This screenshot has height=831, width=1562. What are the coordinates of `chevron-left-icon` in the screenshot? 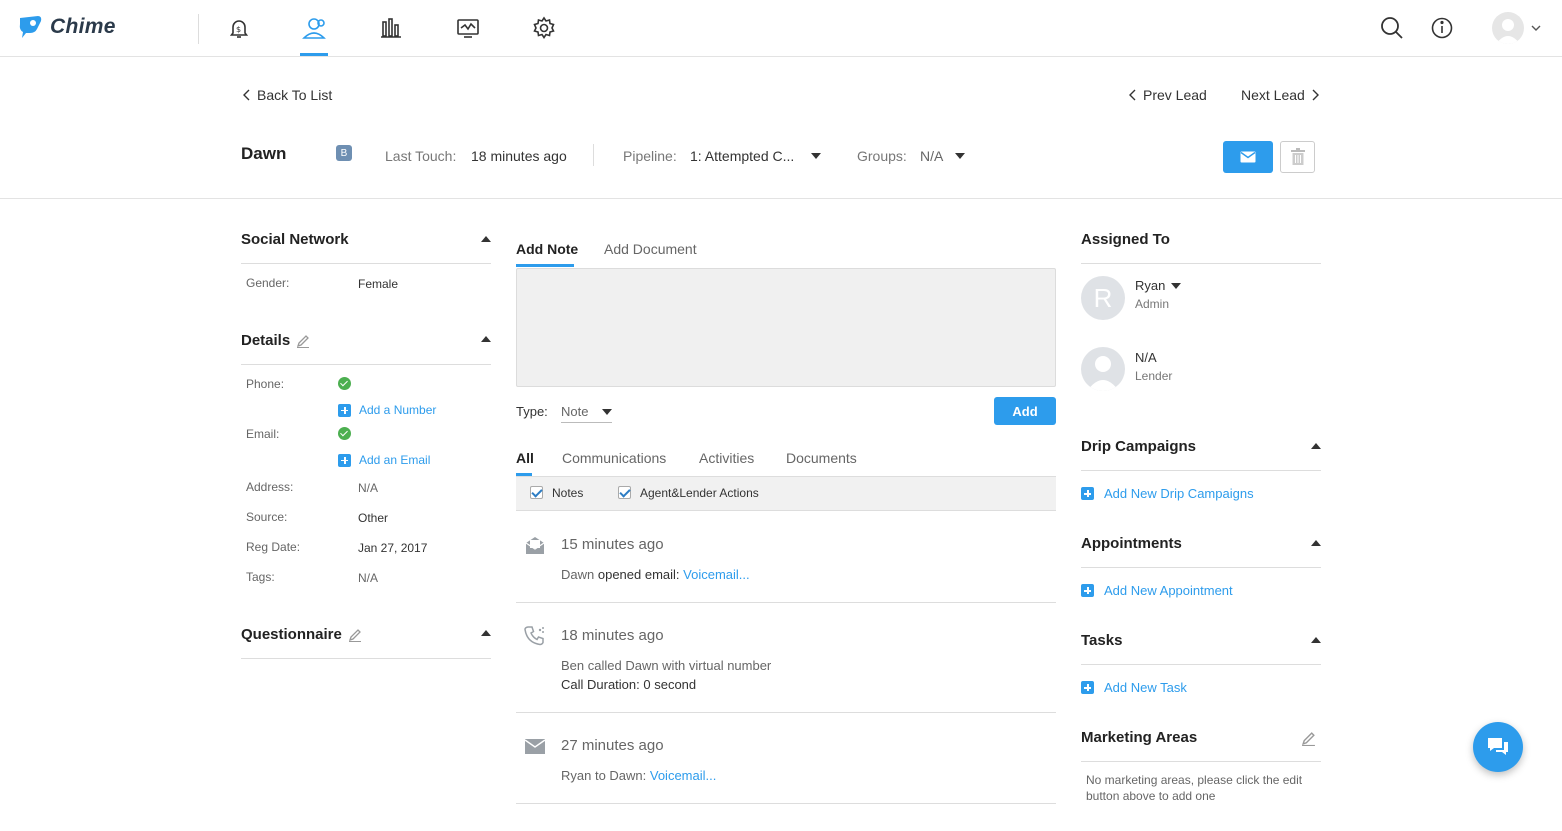 It's located at (1132, 95).